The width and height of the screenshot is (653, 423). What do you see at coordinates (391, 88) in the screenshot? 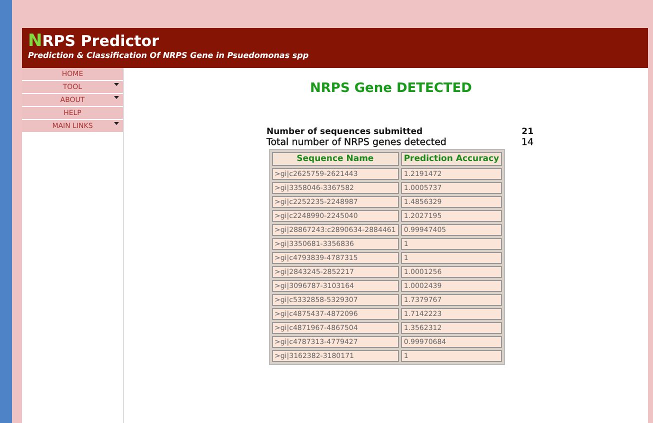
I see `result-heading: NRPS Gene DETECTED` at bounding box center [391, 88].